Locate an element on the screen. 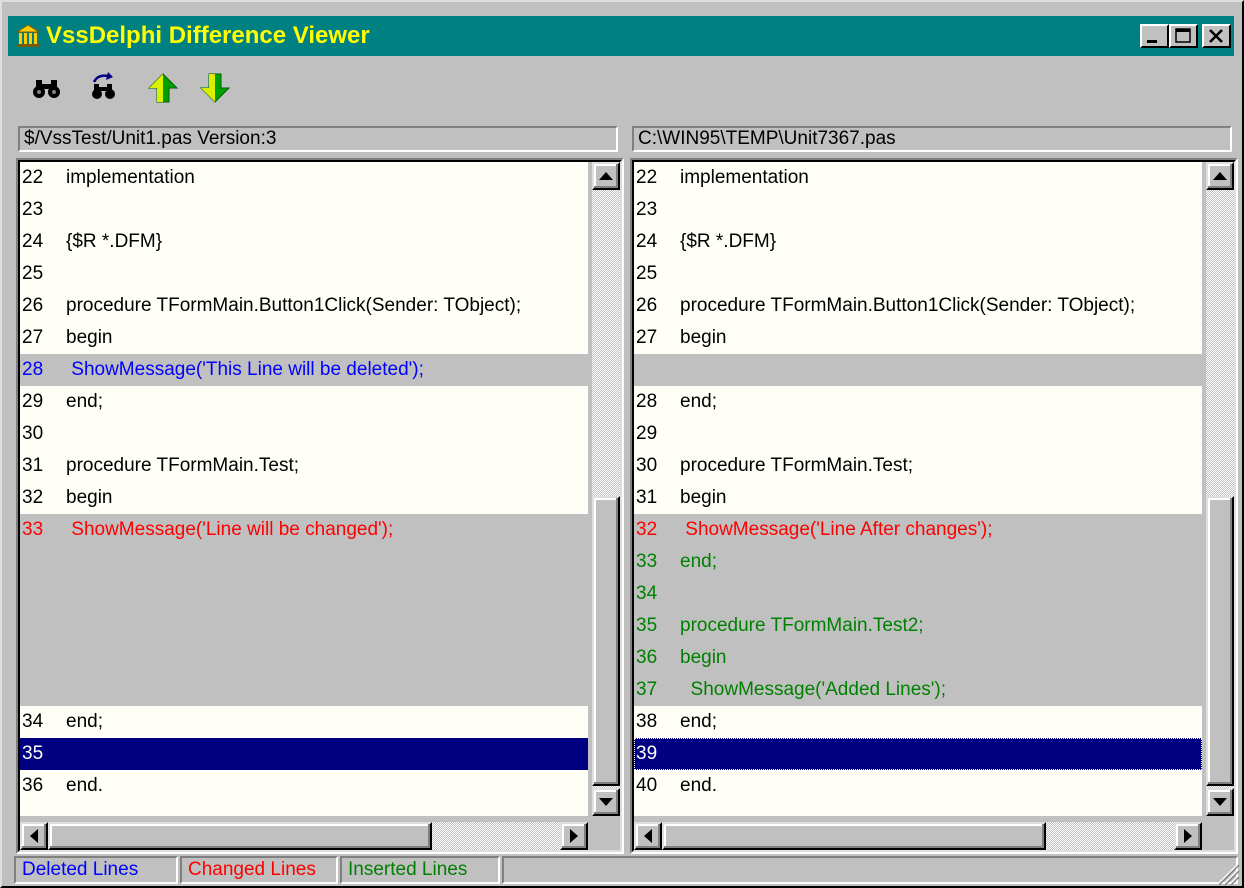  line-text: end. is located at coordinates (84, 785).